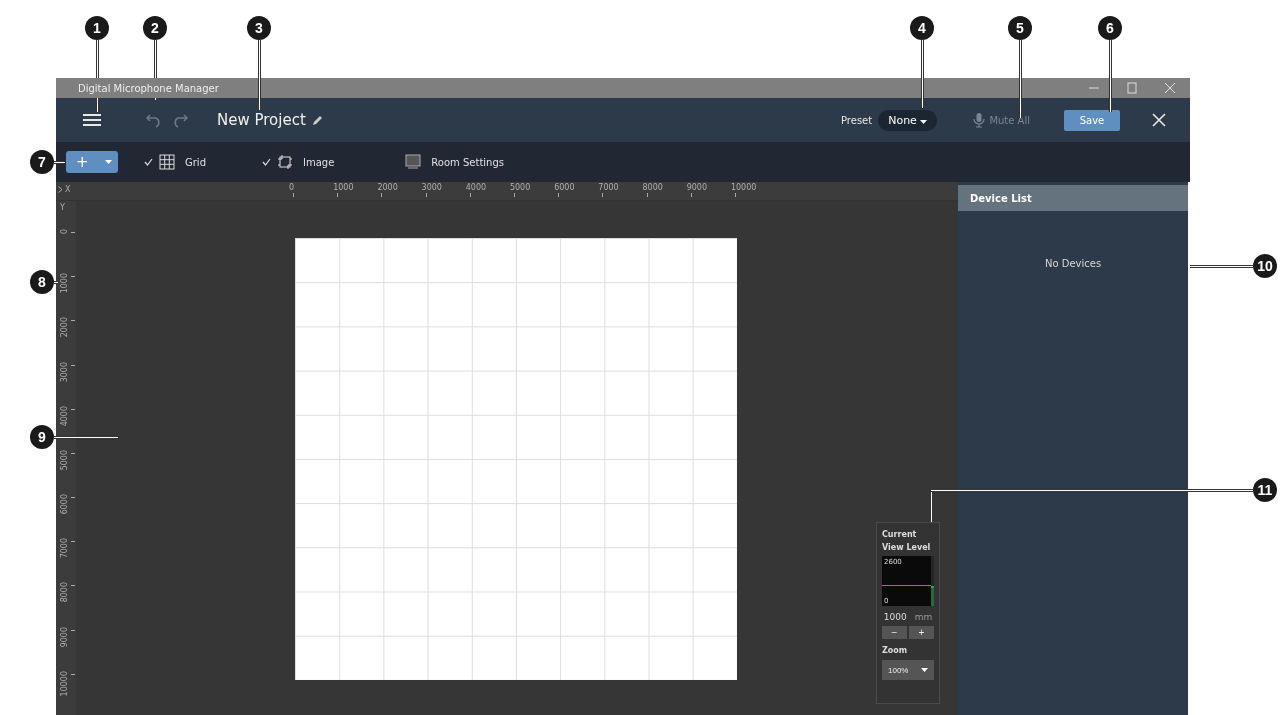 This screenshot has height=715, width=1288. I want to click on callout-number: 7, so click(42, 162).